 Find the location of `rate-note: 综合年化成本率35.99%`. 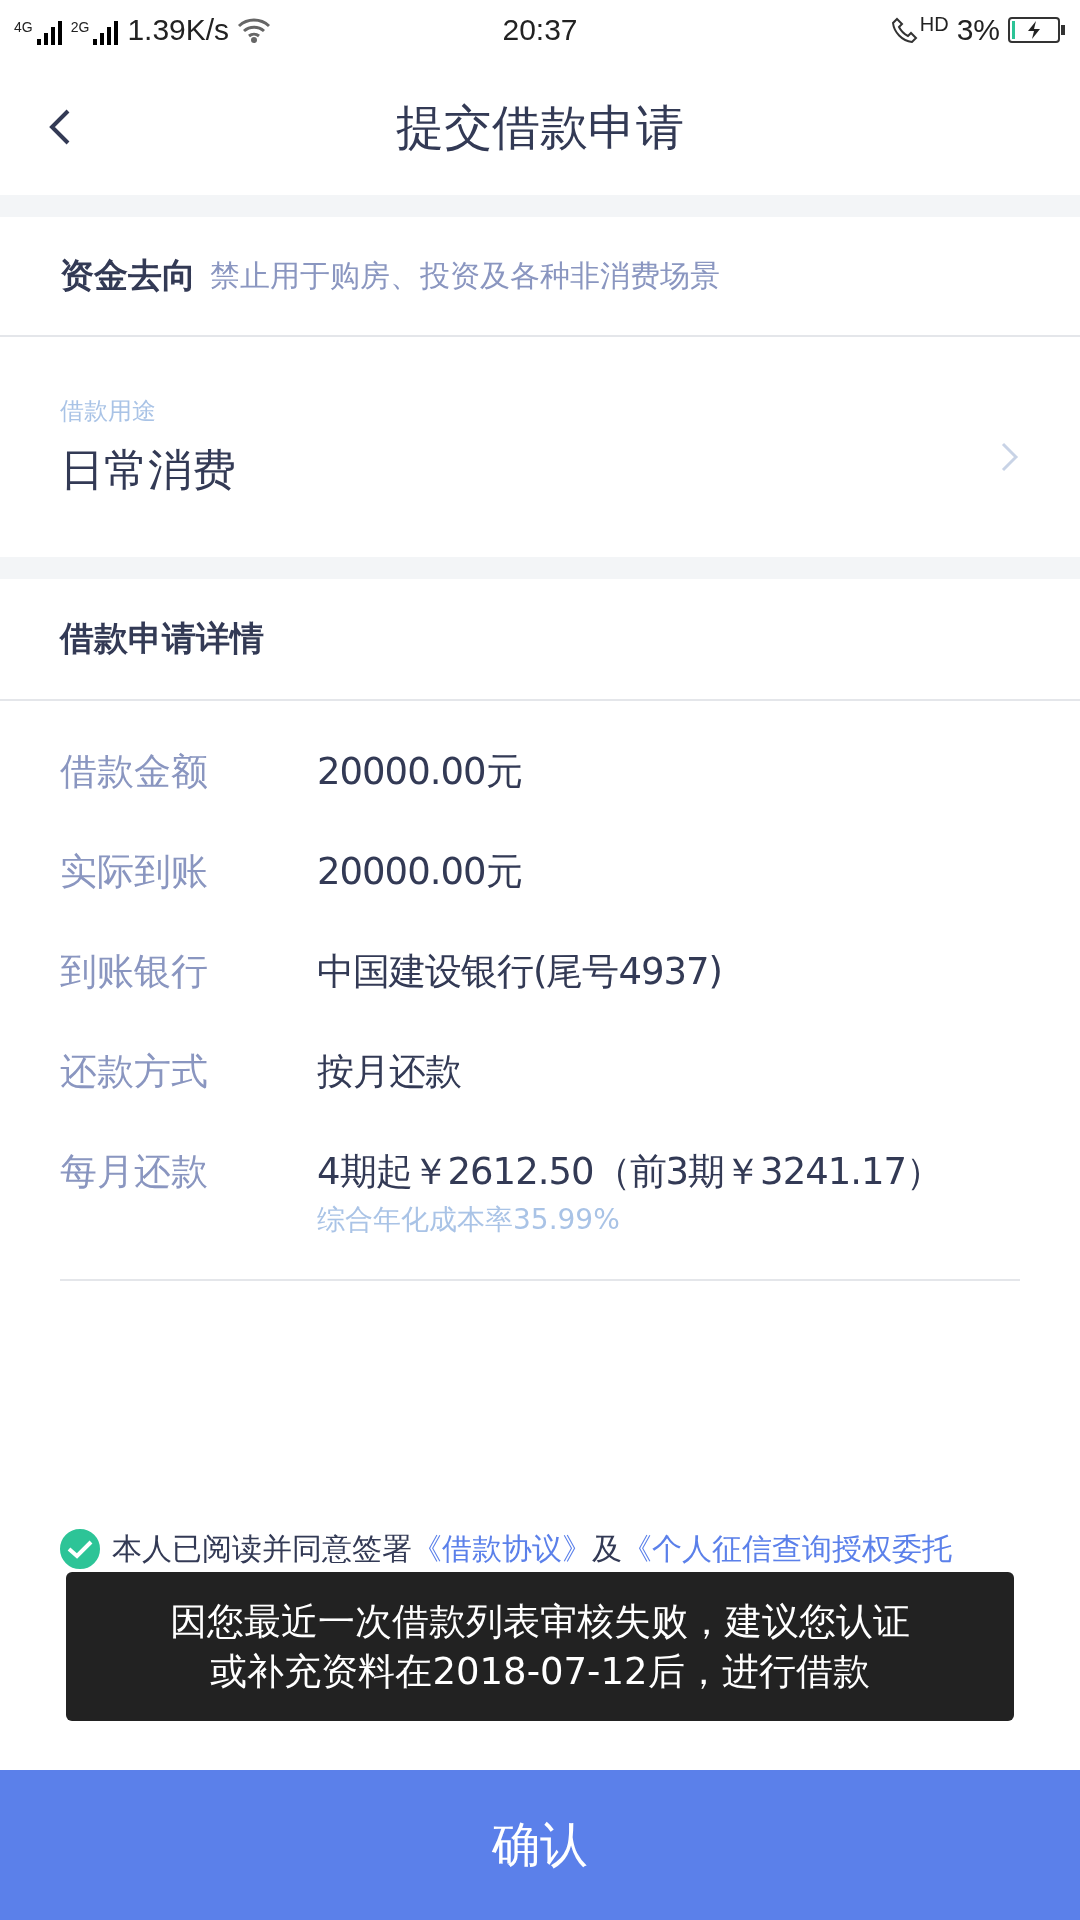

rate-note: 综合年化成本率35.99% is located at coordinates (469, 1220).